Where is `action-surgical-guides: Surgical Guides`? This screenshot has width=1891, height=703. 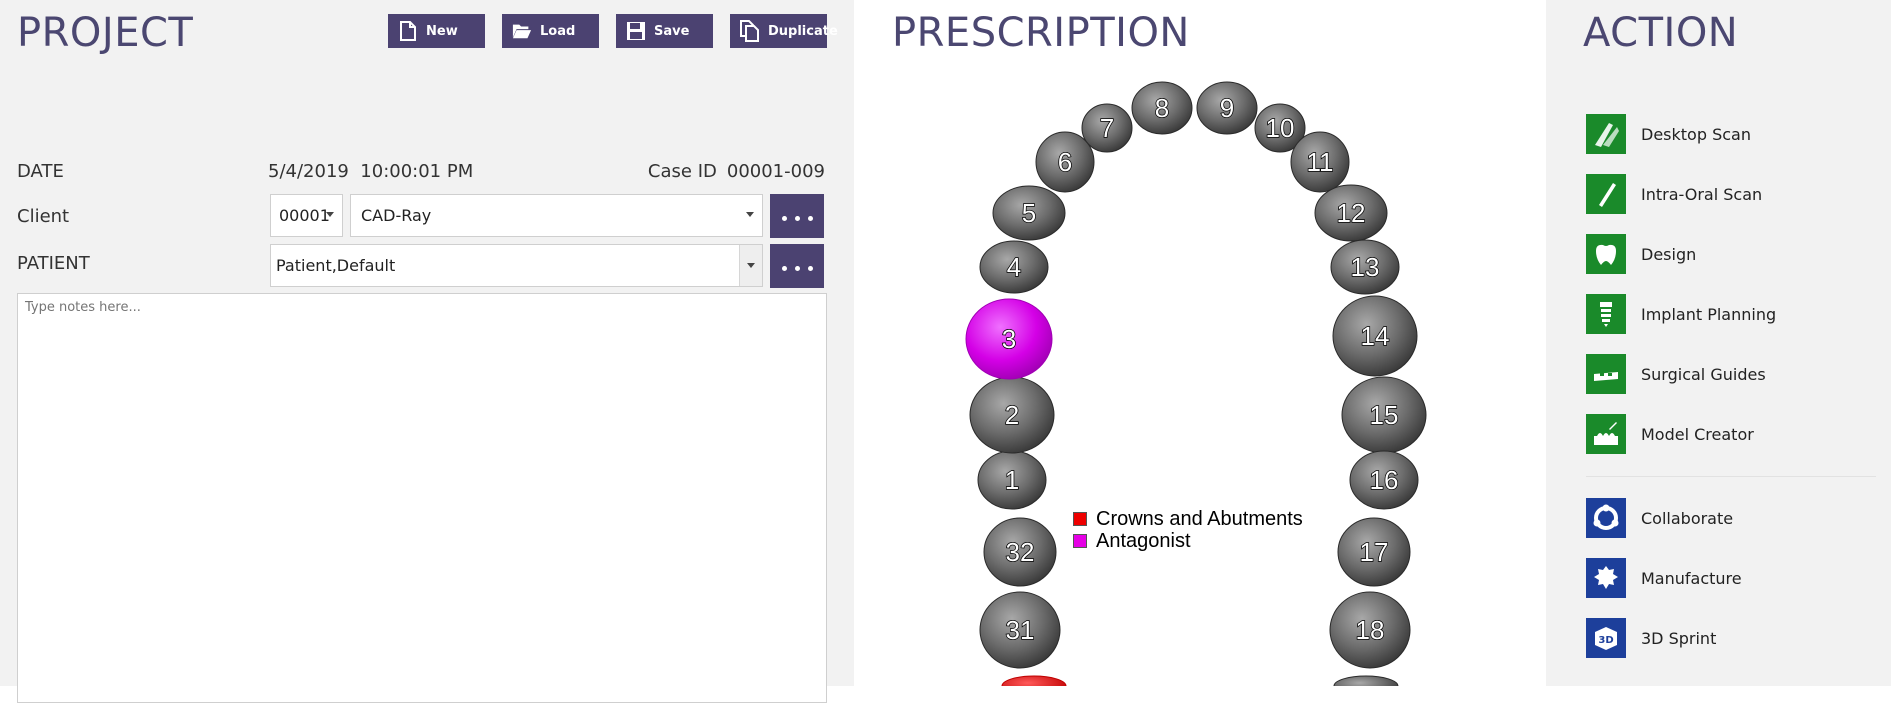
action-surgical-guides: Surgical Guides is located at coordinates (1676, 374).